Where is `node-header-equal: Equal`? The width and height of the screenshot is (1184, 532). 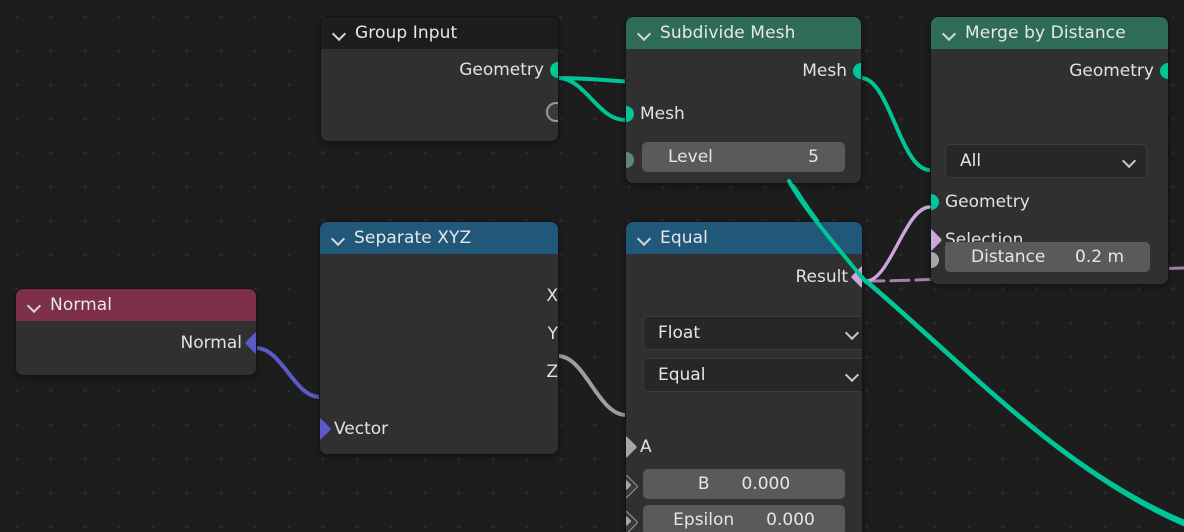 node-header-equal: Equal is located at coordinates (744, 238).